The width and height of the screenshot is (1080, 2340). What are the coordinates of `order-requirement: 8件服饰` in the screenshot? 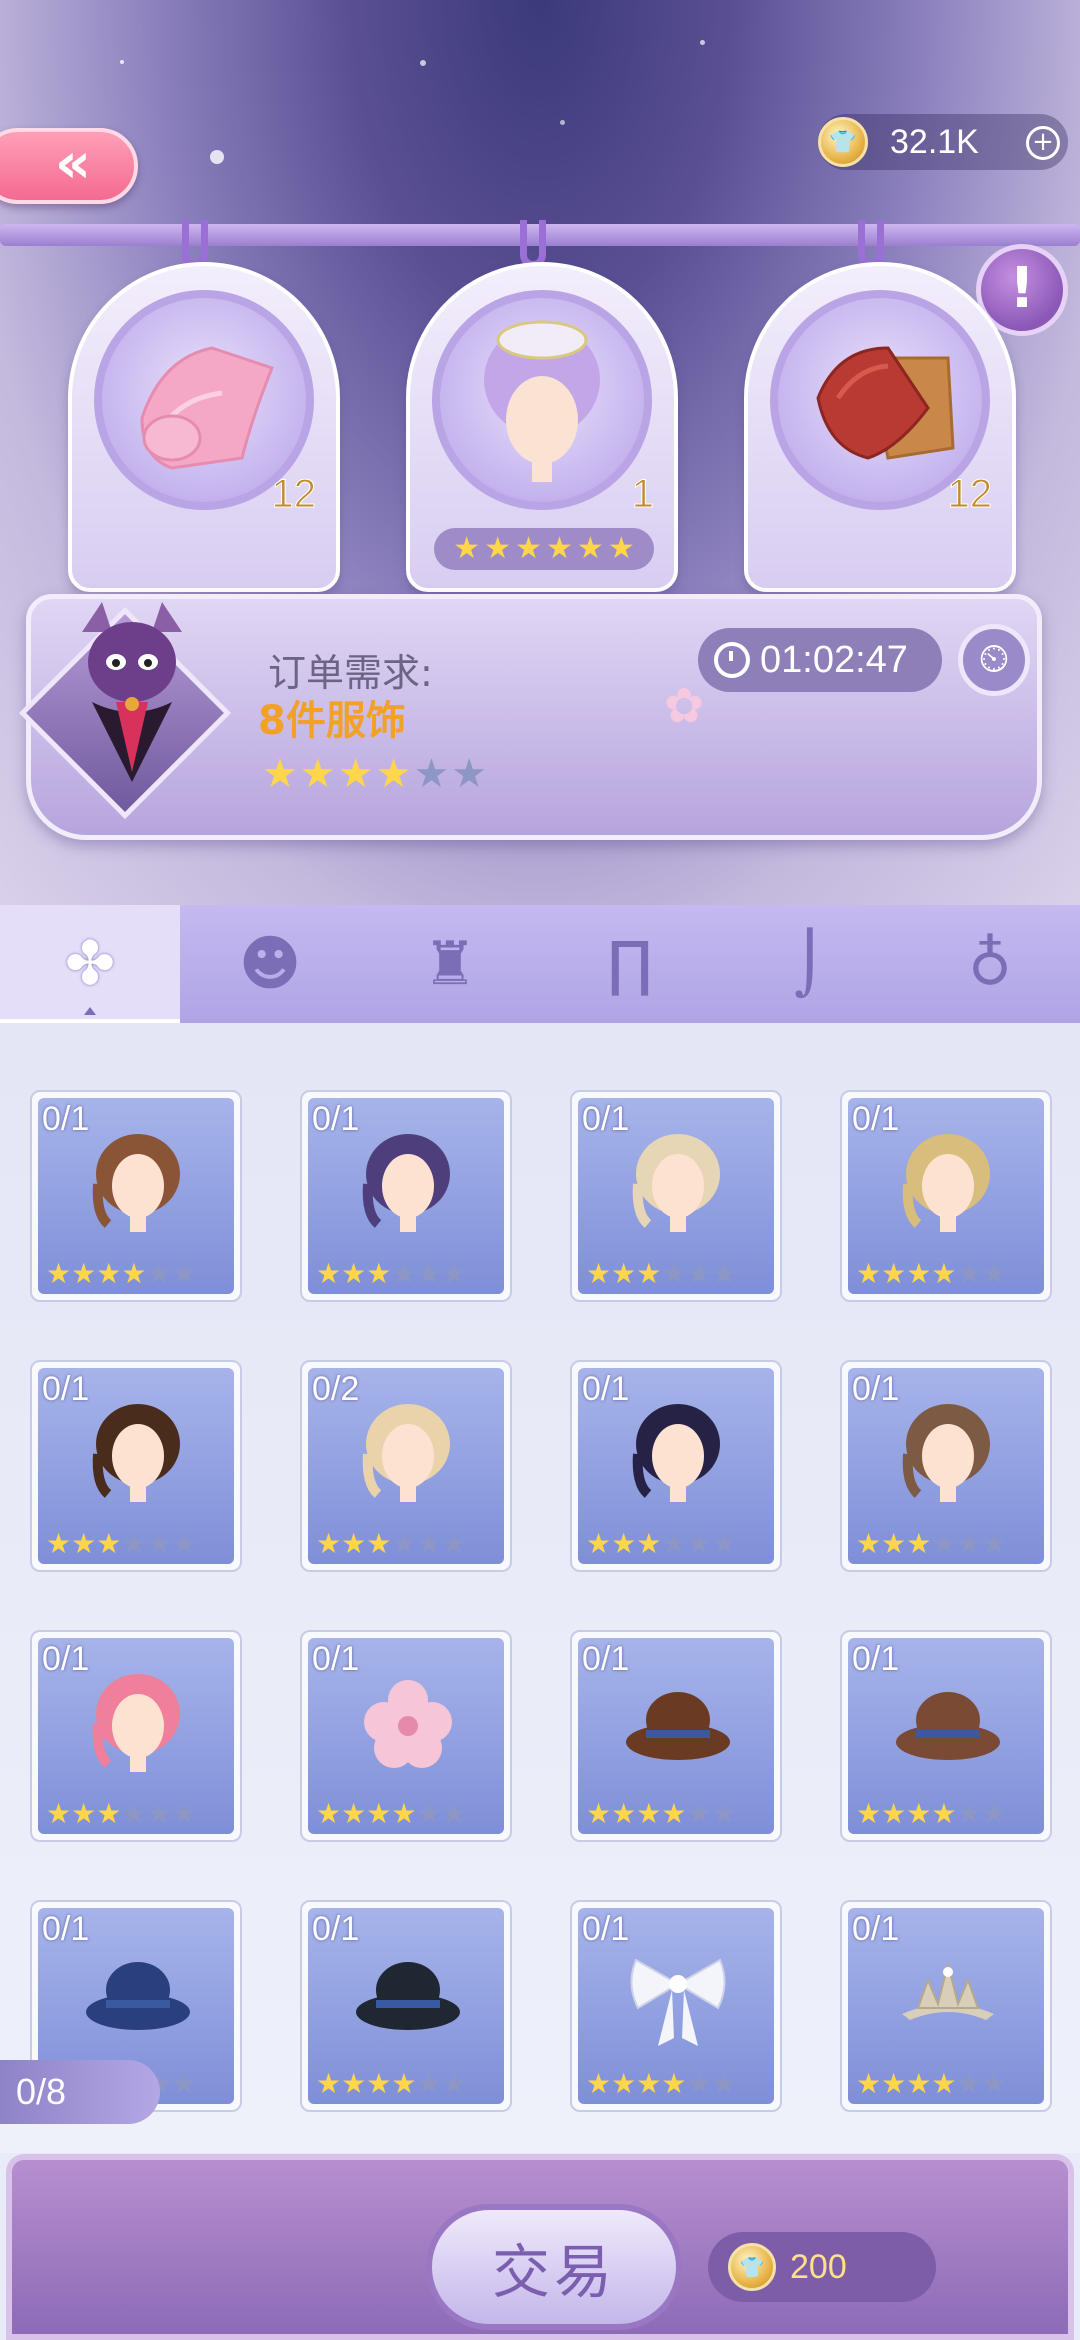 It's located at (332, 721).